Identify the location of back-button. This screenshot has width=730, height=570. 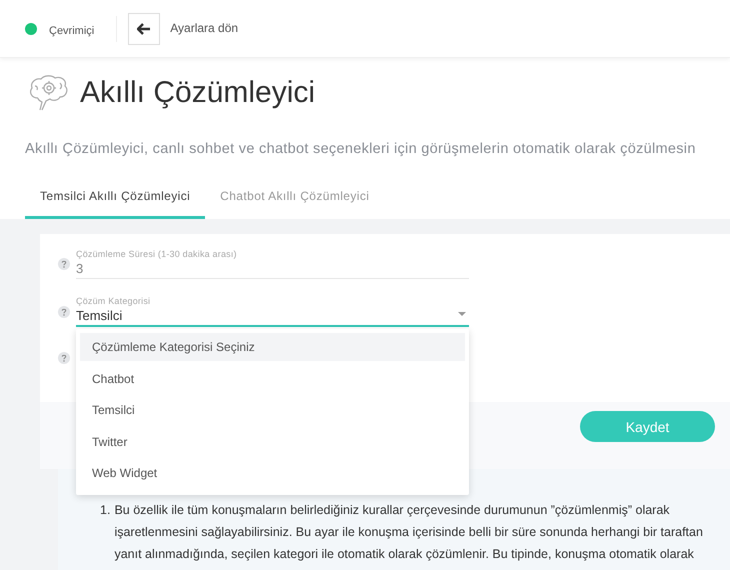
(144, 28).